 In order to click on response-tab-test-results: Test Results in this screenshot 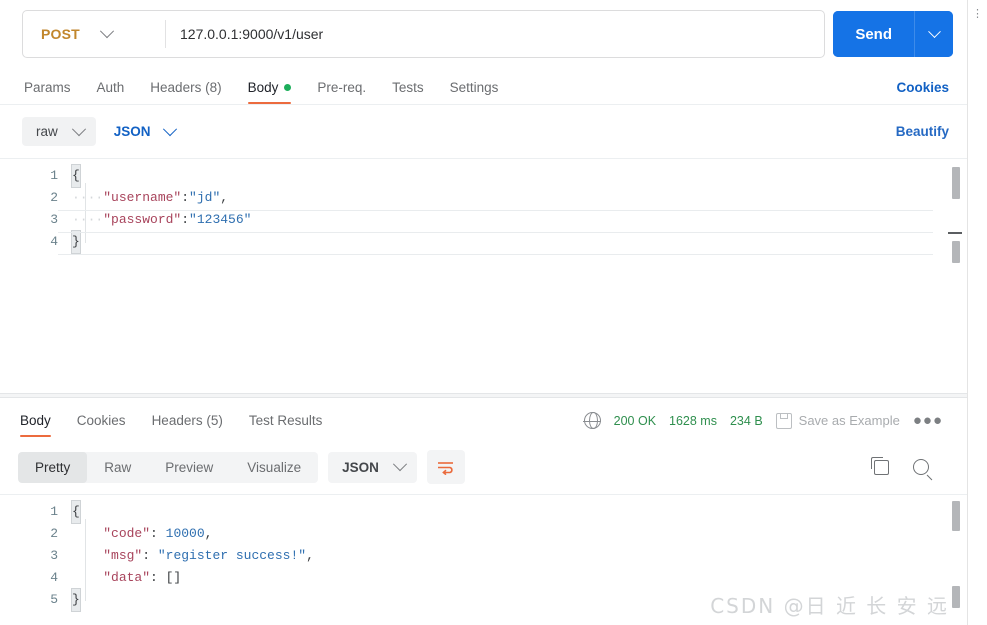, I will do `click(286, 425)`.